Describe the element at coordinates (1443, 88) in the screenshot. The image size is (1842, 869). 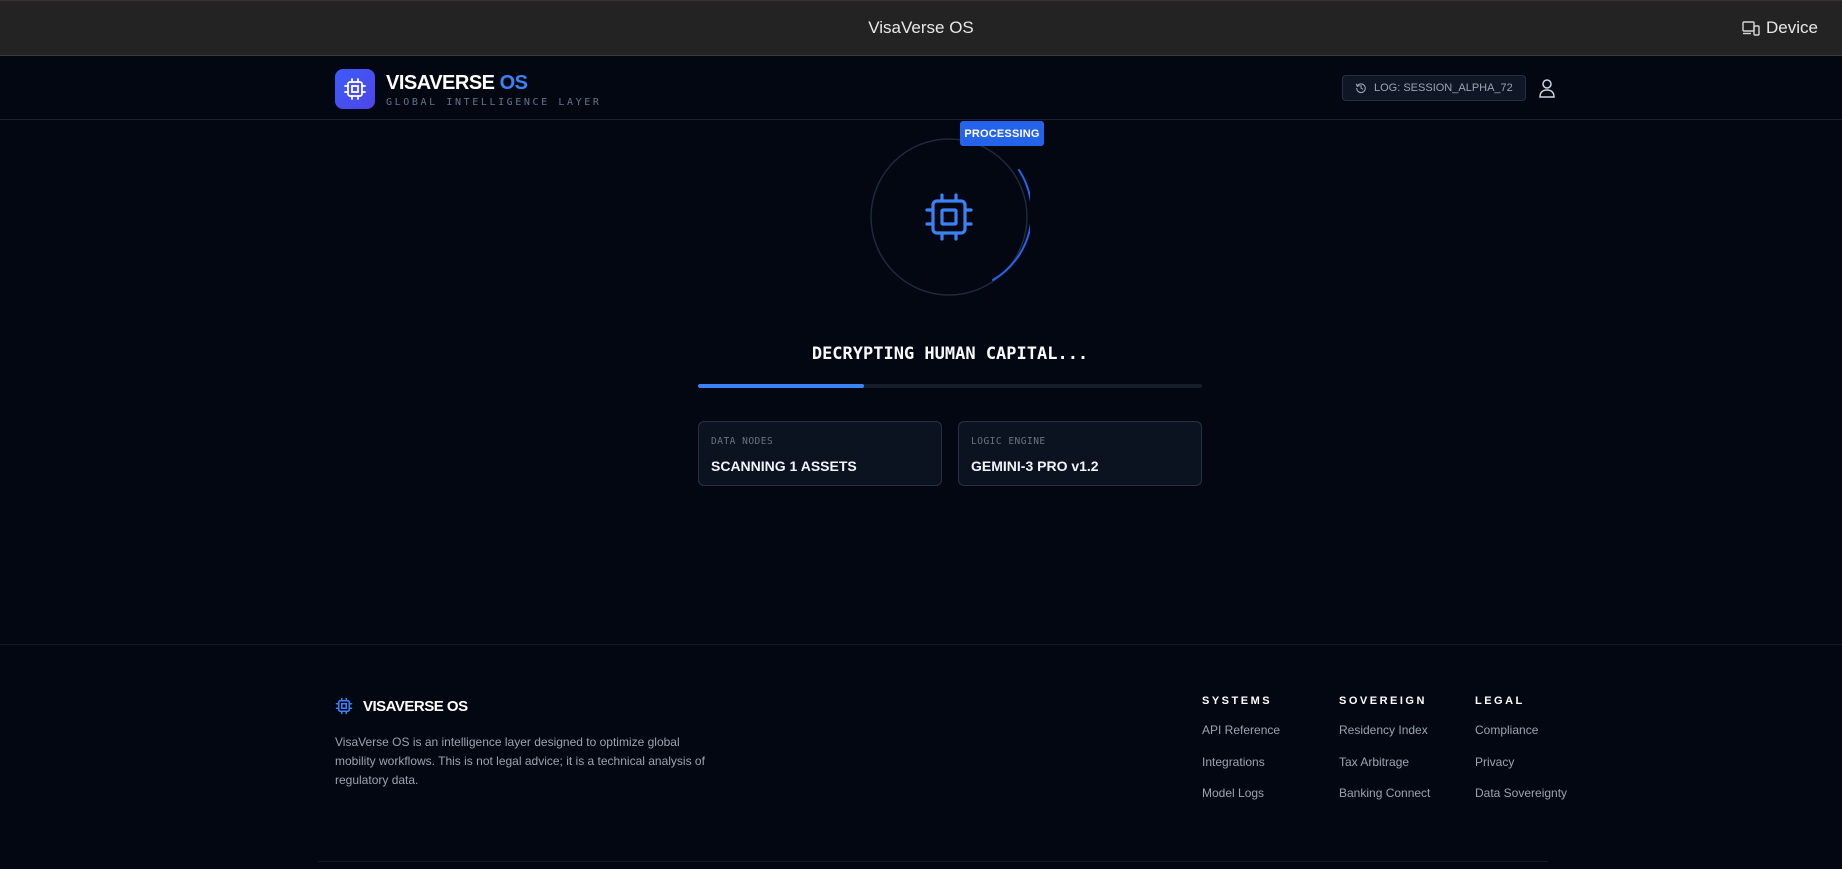
I see `session-label: LOG: SESSION_ALPHA_72` at that location.